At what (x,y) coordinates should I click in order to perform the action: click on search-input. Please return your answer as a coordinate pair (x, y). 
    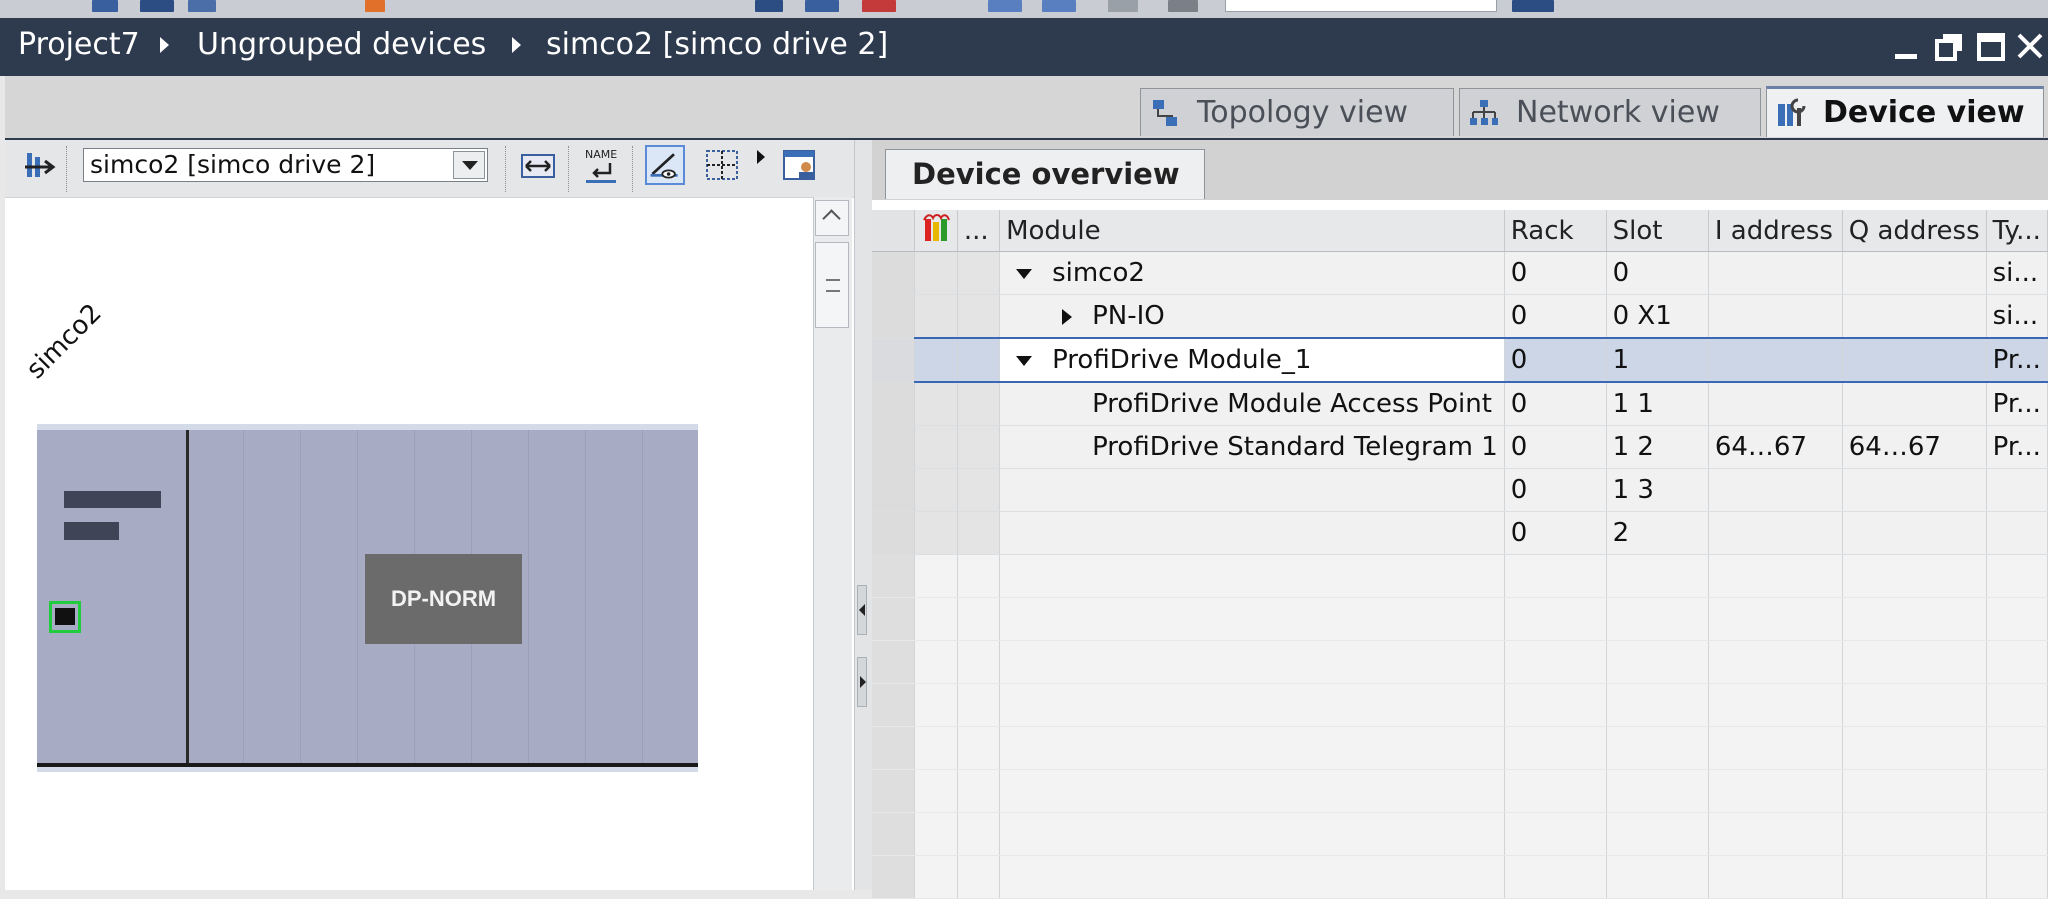
    Looking at the image, I should click on (1361, 6).